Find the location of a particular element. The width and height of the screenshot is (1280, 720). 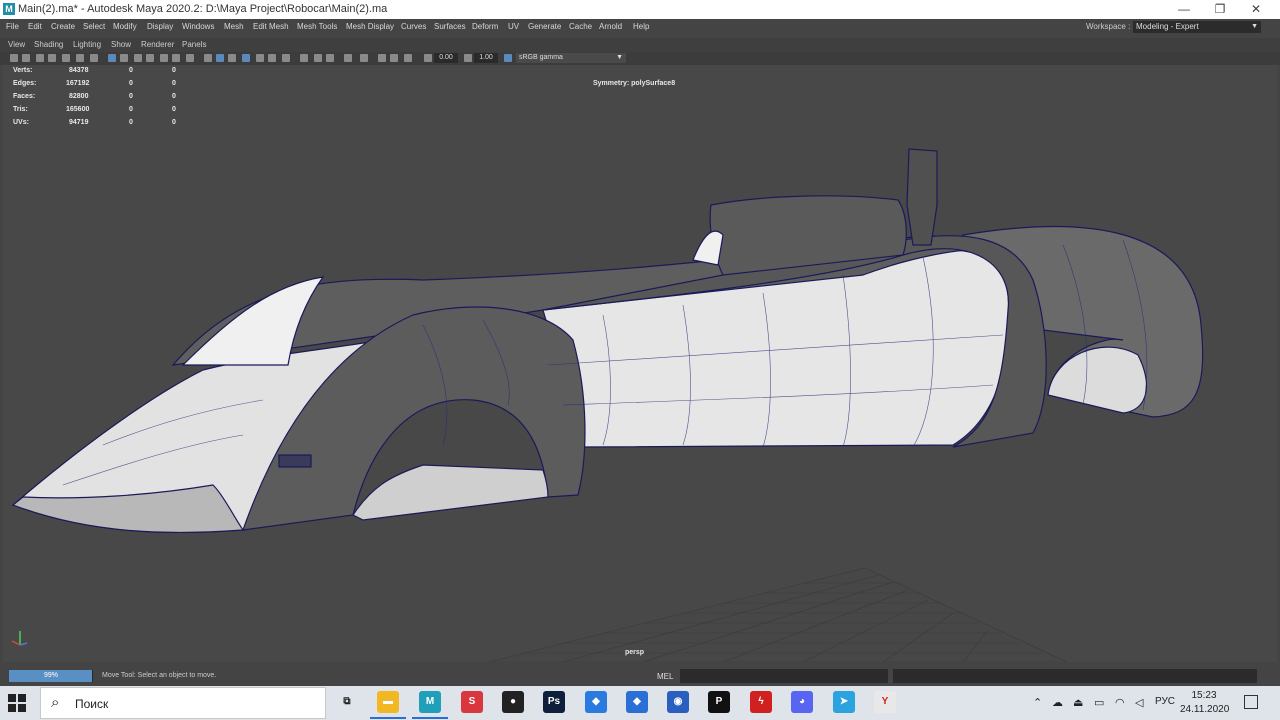

select-camera-icon is located at coordinates (14, 58).